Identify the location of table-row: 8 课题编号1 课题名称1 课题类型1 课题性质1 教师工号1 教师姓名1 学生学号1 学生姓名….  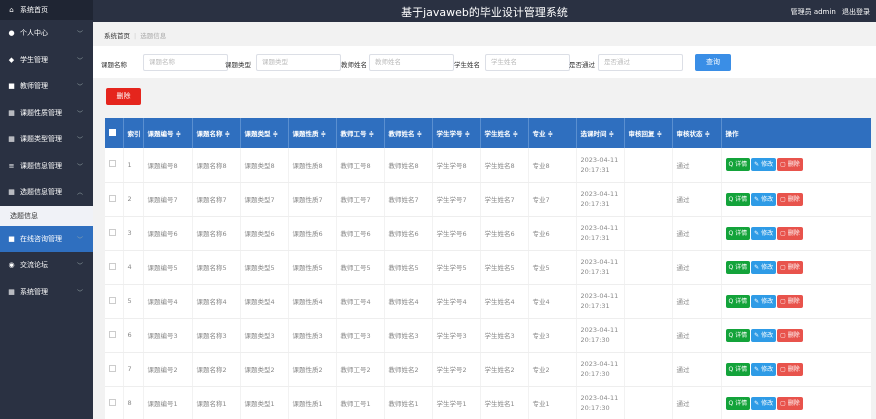
(488, 402).